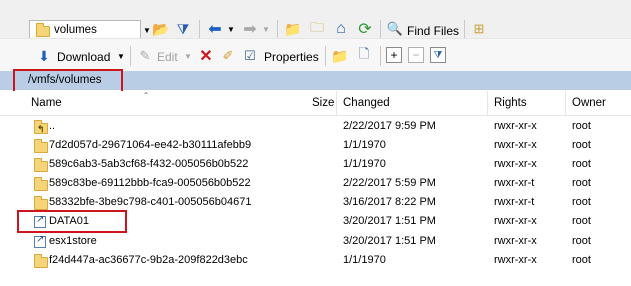 The image size is (631, 286). What do you see at coordinates (589, 103) in the screenshot?
I see `column-owner: Owner` at bounding box center [589, 103].